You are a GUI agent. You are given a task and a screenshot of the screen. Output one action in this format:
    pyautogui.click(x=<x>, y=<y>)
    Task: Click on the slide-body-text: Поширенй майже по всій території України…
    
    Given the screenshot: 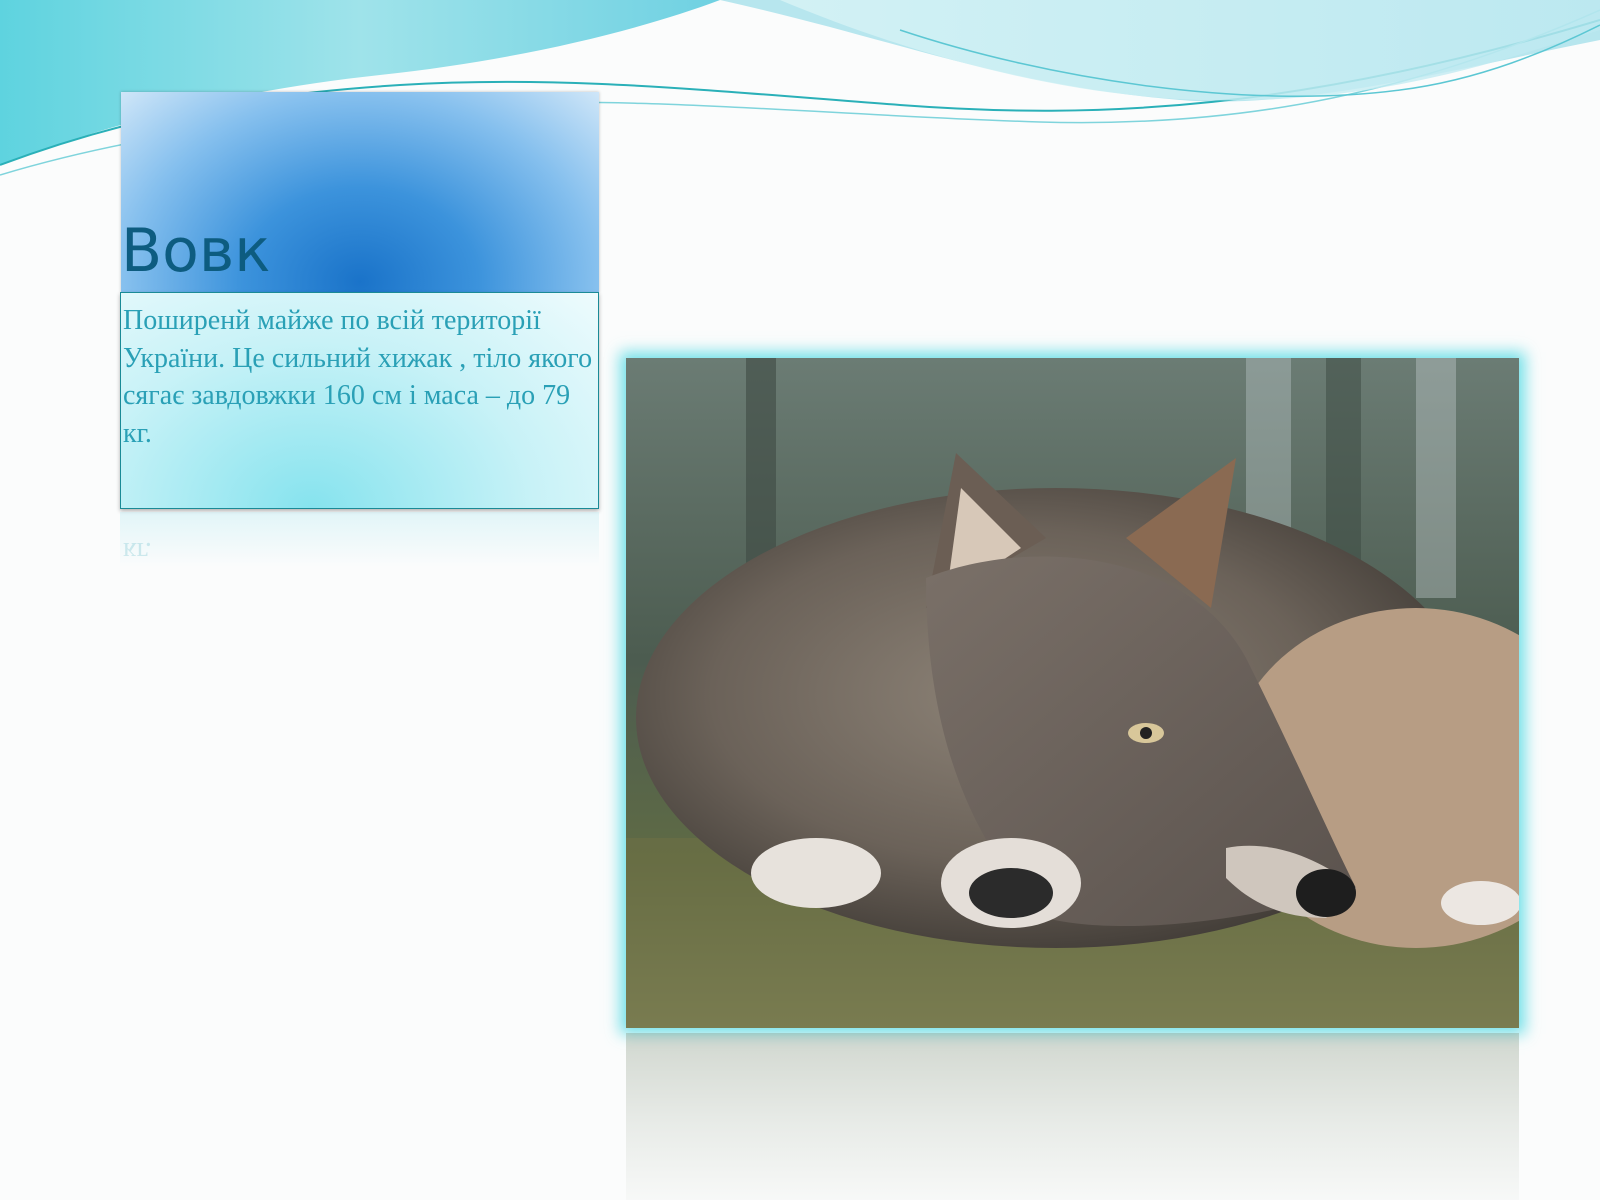 What is the action you would take?
    pyautogui.click(x=358, y=377)
    